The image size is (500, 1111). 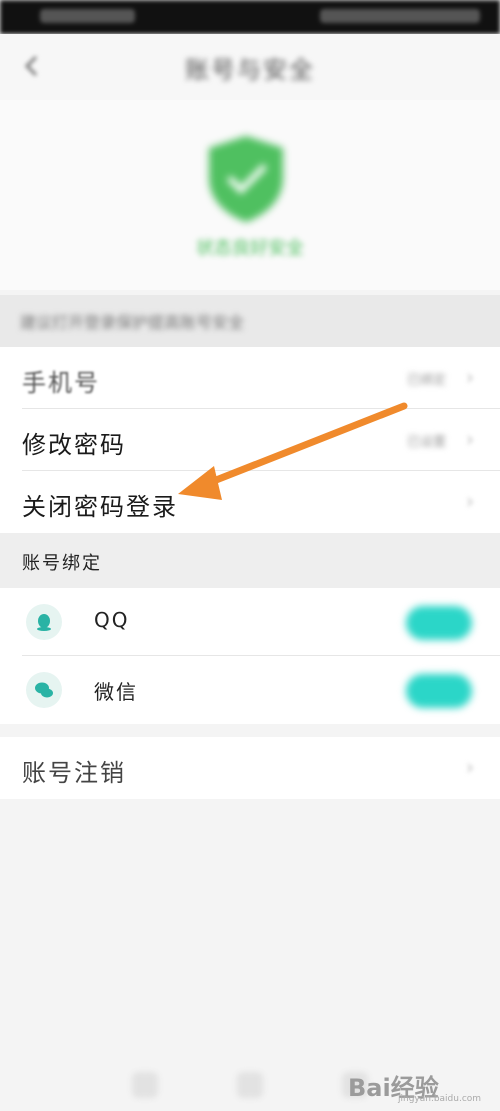 What do you see at coordinates (61, 383) in the screenshot?
I see `row-phone-label: 手机号` at bounding box center [61, 383].